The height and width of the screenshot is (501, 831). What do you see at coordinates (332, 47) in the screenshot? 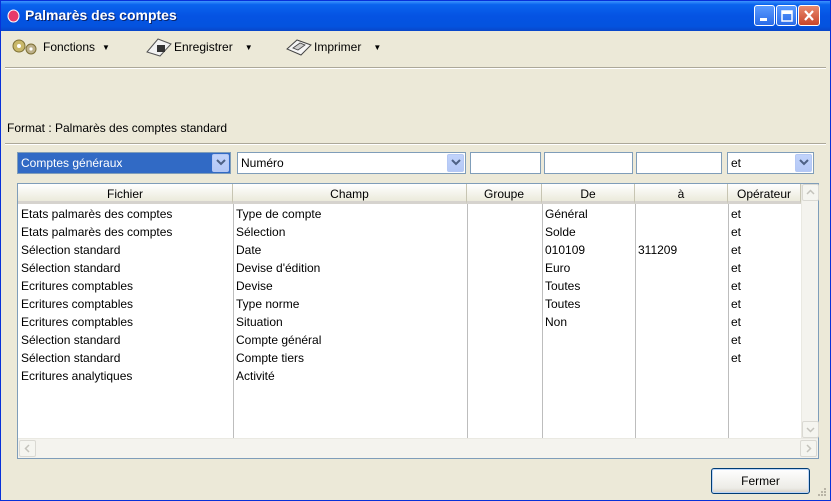
I see `imprimer-menu: Imprimer ▼` at bounding box center [332, 47].